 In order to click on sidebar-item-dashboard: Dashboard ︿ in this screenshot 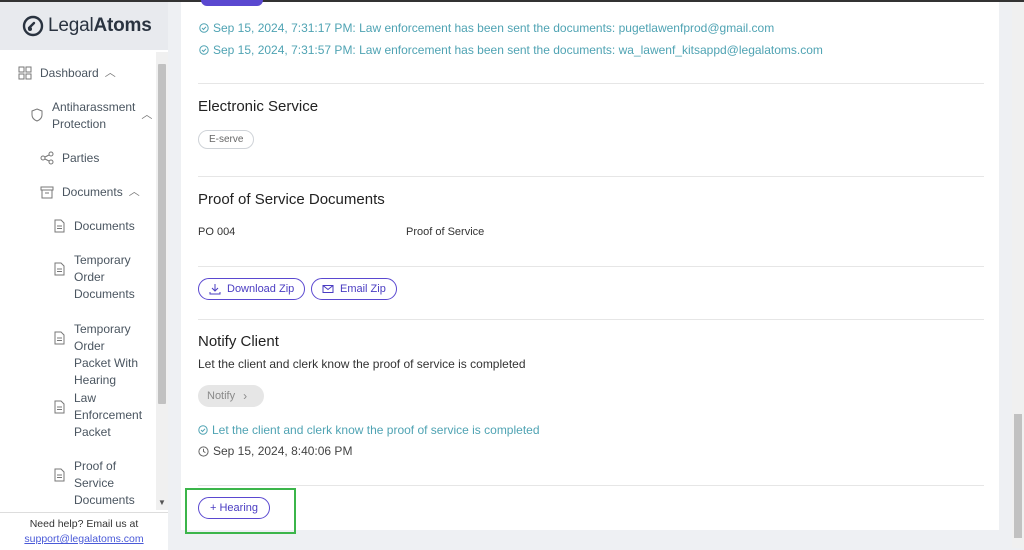, I will do `click(67, 73)`.